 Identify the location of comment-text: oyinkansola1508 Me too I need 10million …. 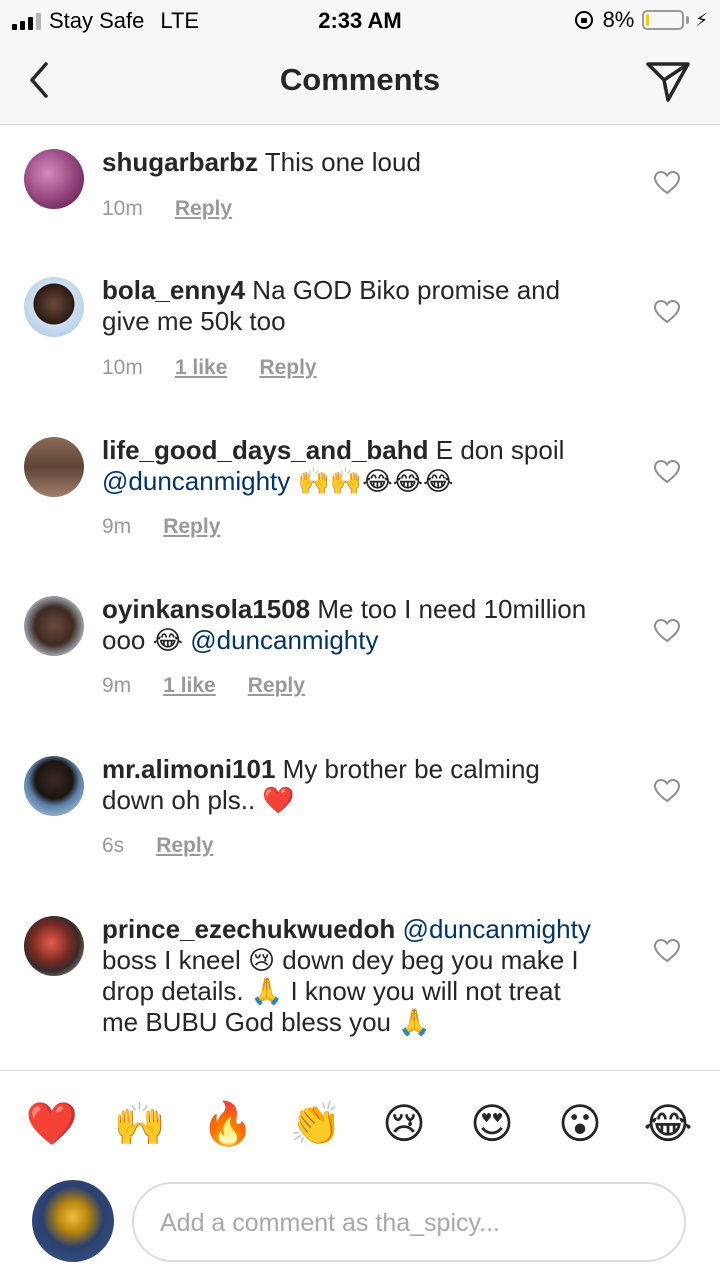
(352, 625).